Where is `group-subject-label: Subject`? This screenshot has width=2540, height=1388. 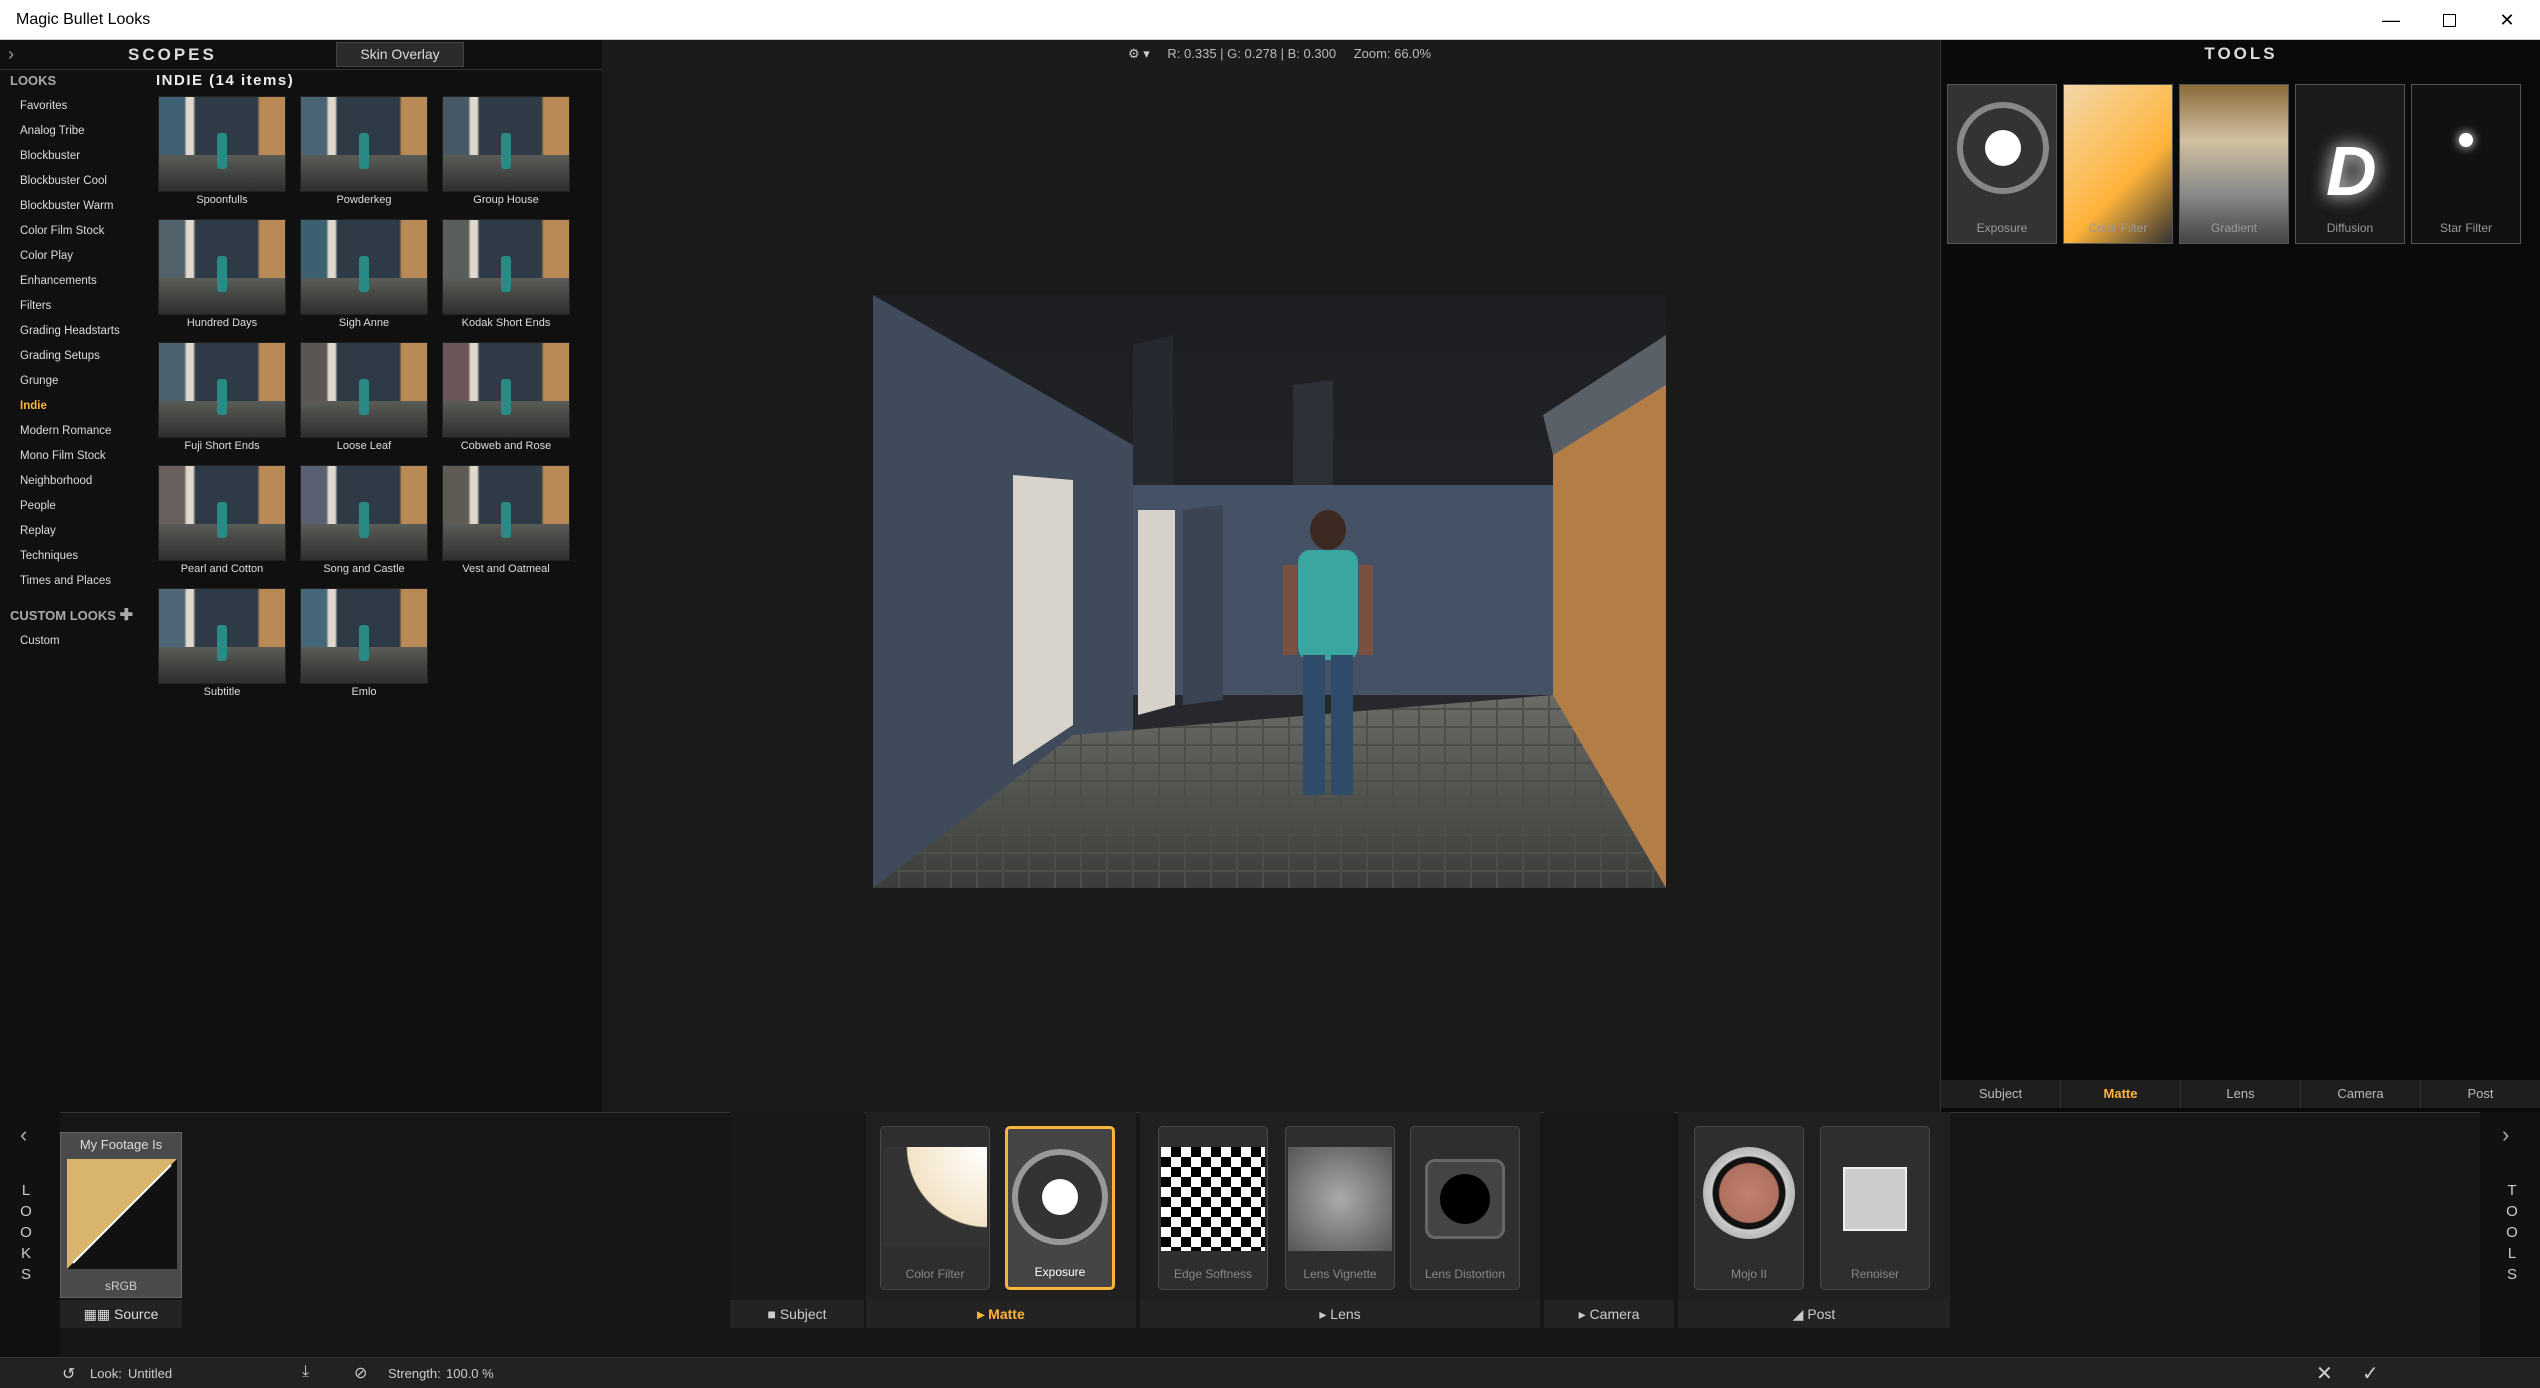
group-subject-label: Subject is located at coordinates (803, 1314).